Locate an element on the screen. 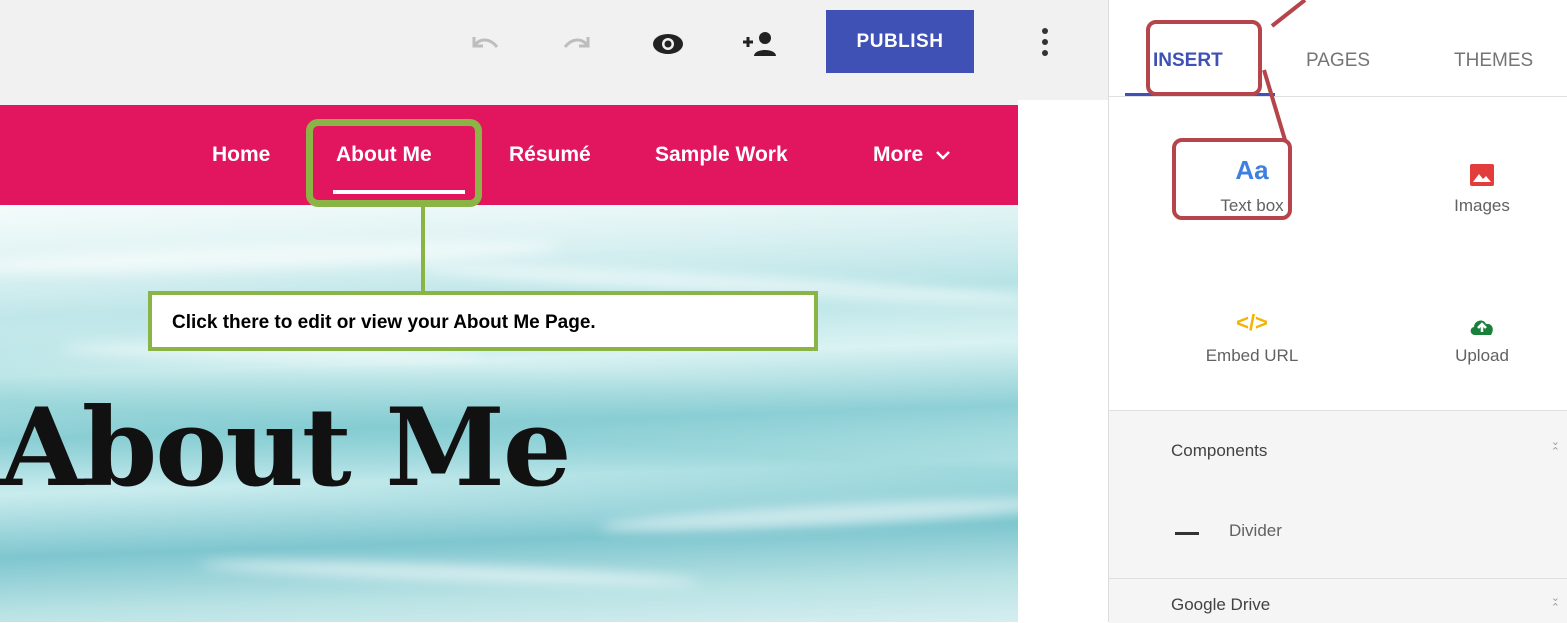 This screenshot has width=1567, height=623. insert-embed-url: </> Embed URL is located at coordinates (1252, 335).